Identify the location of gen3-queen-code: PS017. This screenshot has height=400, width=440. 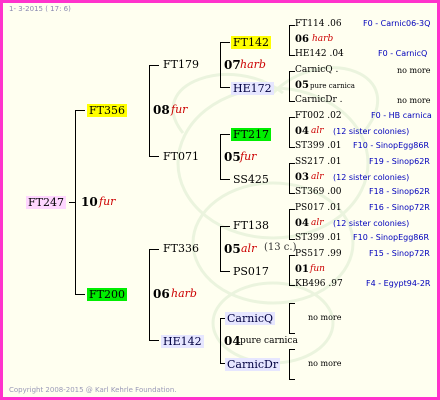
(251, 271).